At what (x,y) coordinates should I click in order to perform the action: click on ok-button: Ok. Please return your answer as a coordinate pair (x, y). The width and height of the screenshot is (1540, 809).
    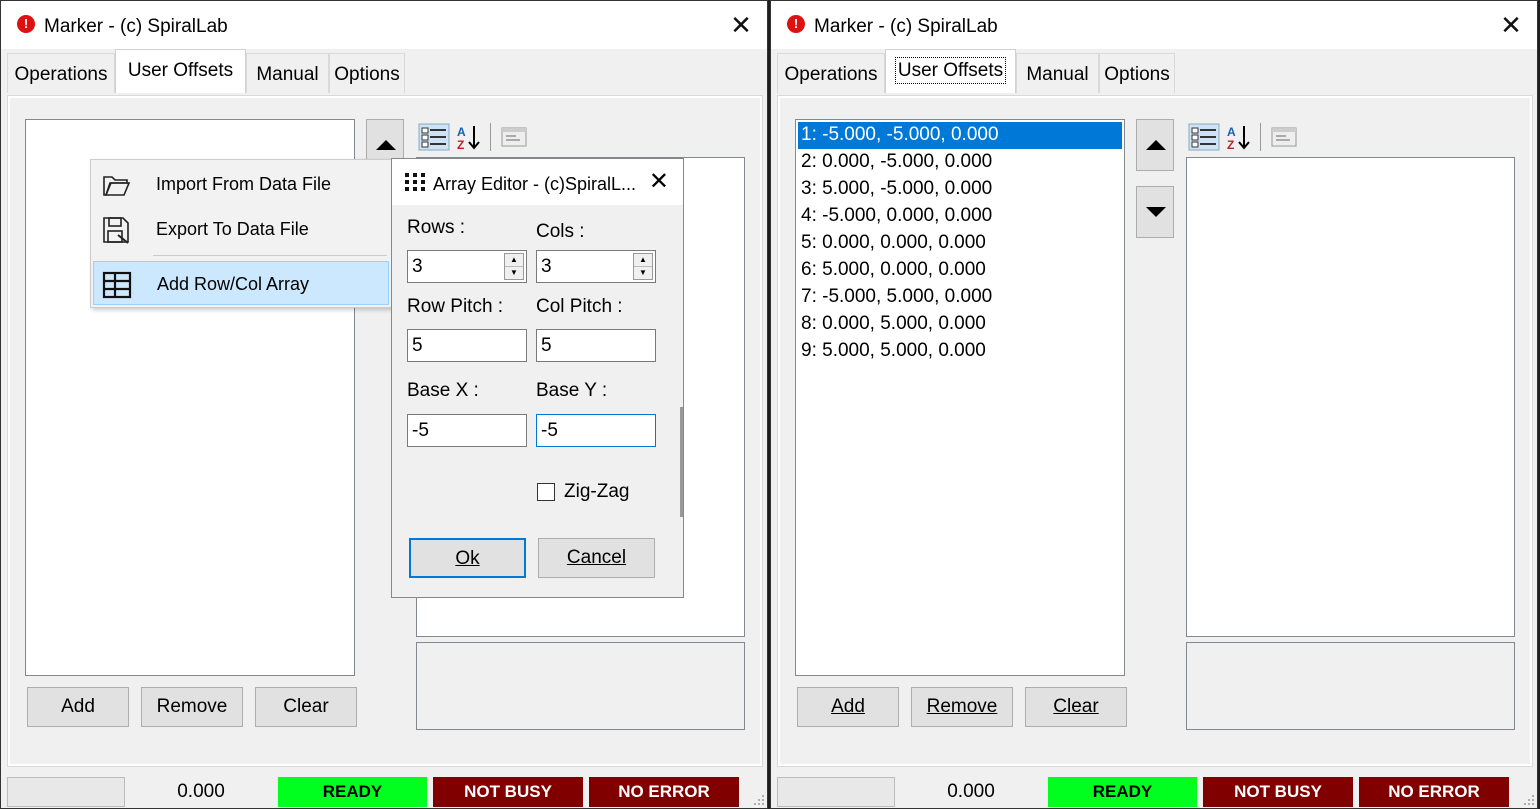
    Looking at the image, I should click on (467, 558).